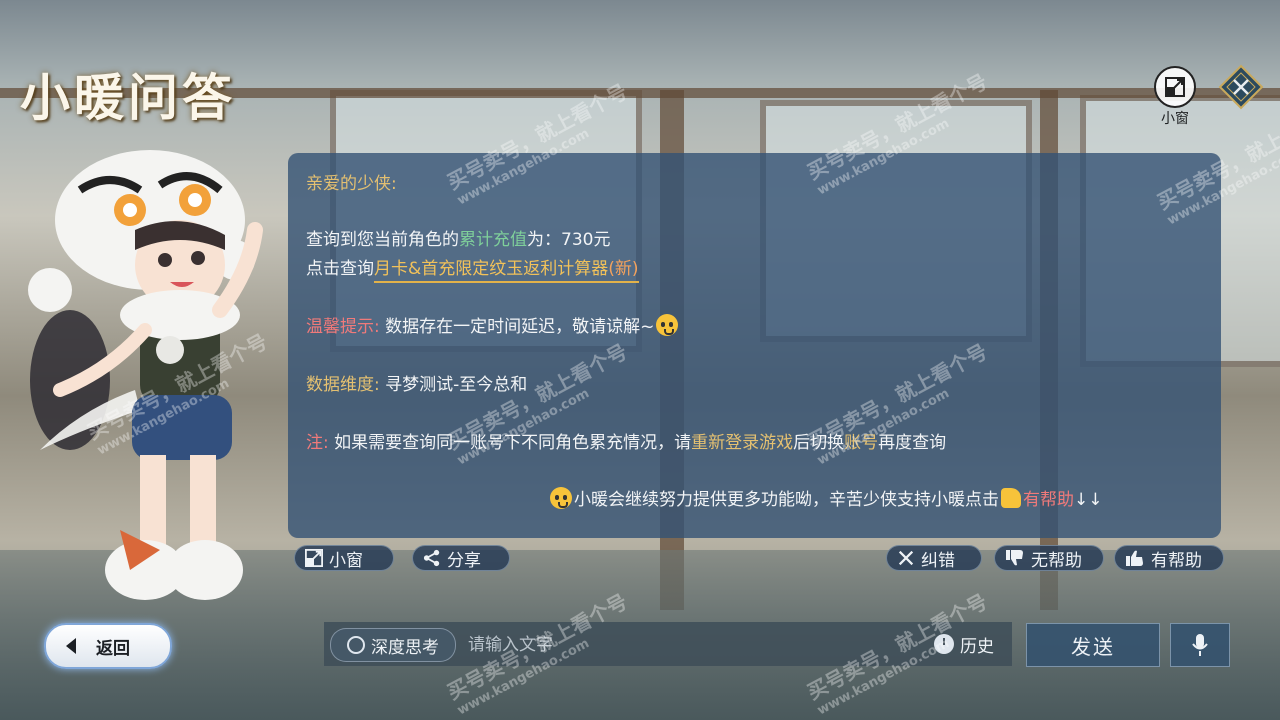 Image resolution: width=1280 pixels, height=720 pixels. I want to click on calculator-line: 点击查询月卡&首充限定纹玉返利计算器(新), so click(472, 268).